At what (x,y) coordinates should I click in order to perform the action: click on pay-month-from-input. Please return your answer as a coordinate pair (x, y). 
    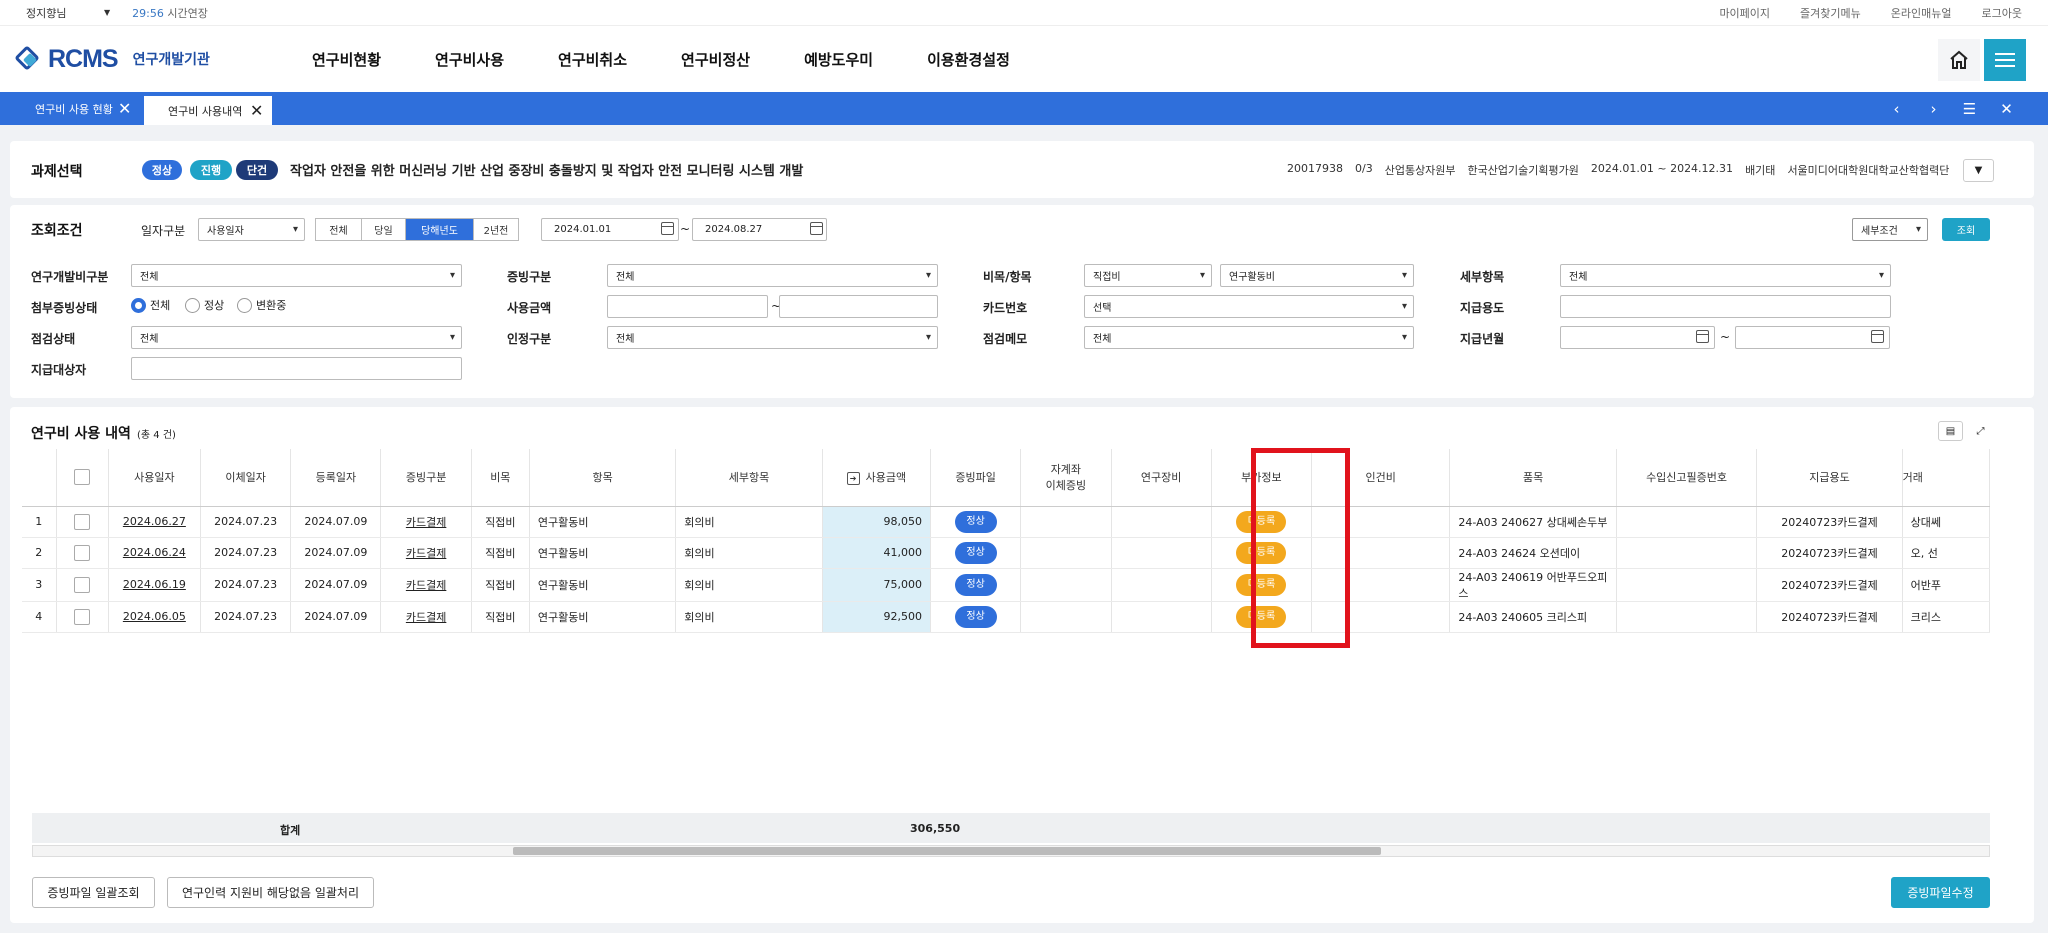
    Looking at the image, I should click on (1637, 337).